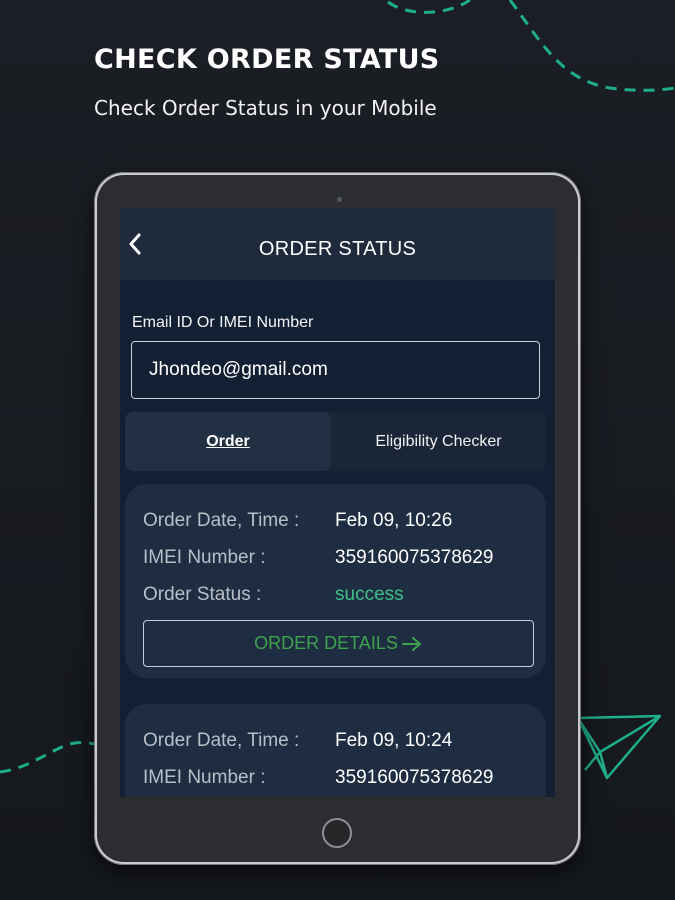 This screenshot has height=900, width=675. What do you see at coordinates (394, 520) in the screenshot?
I see `order-date-value: Feb 09, 10:26` at bounding box center [394, 520].